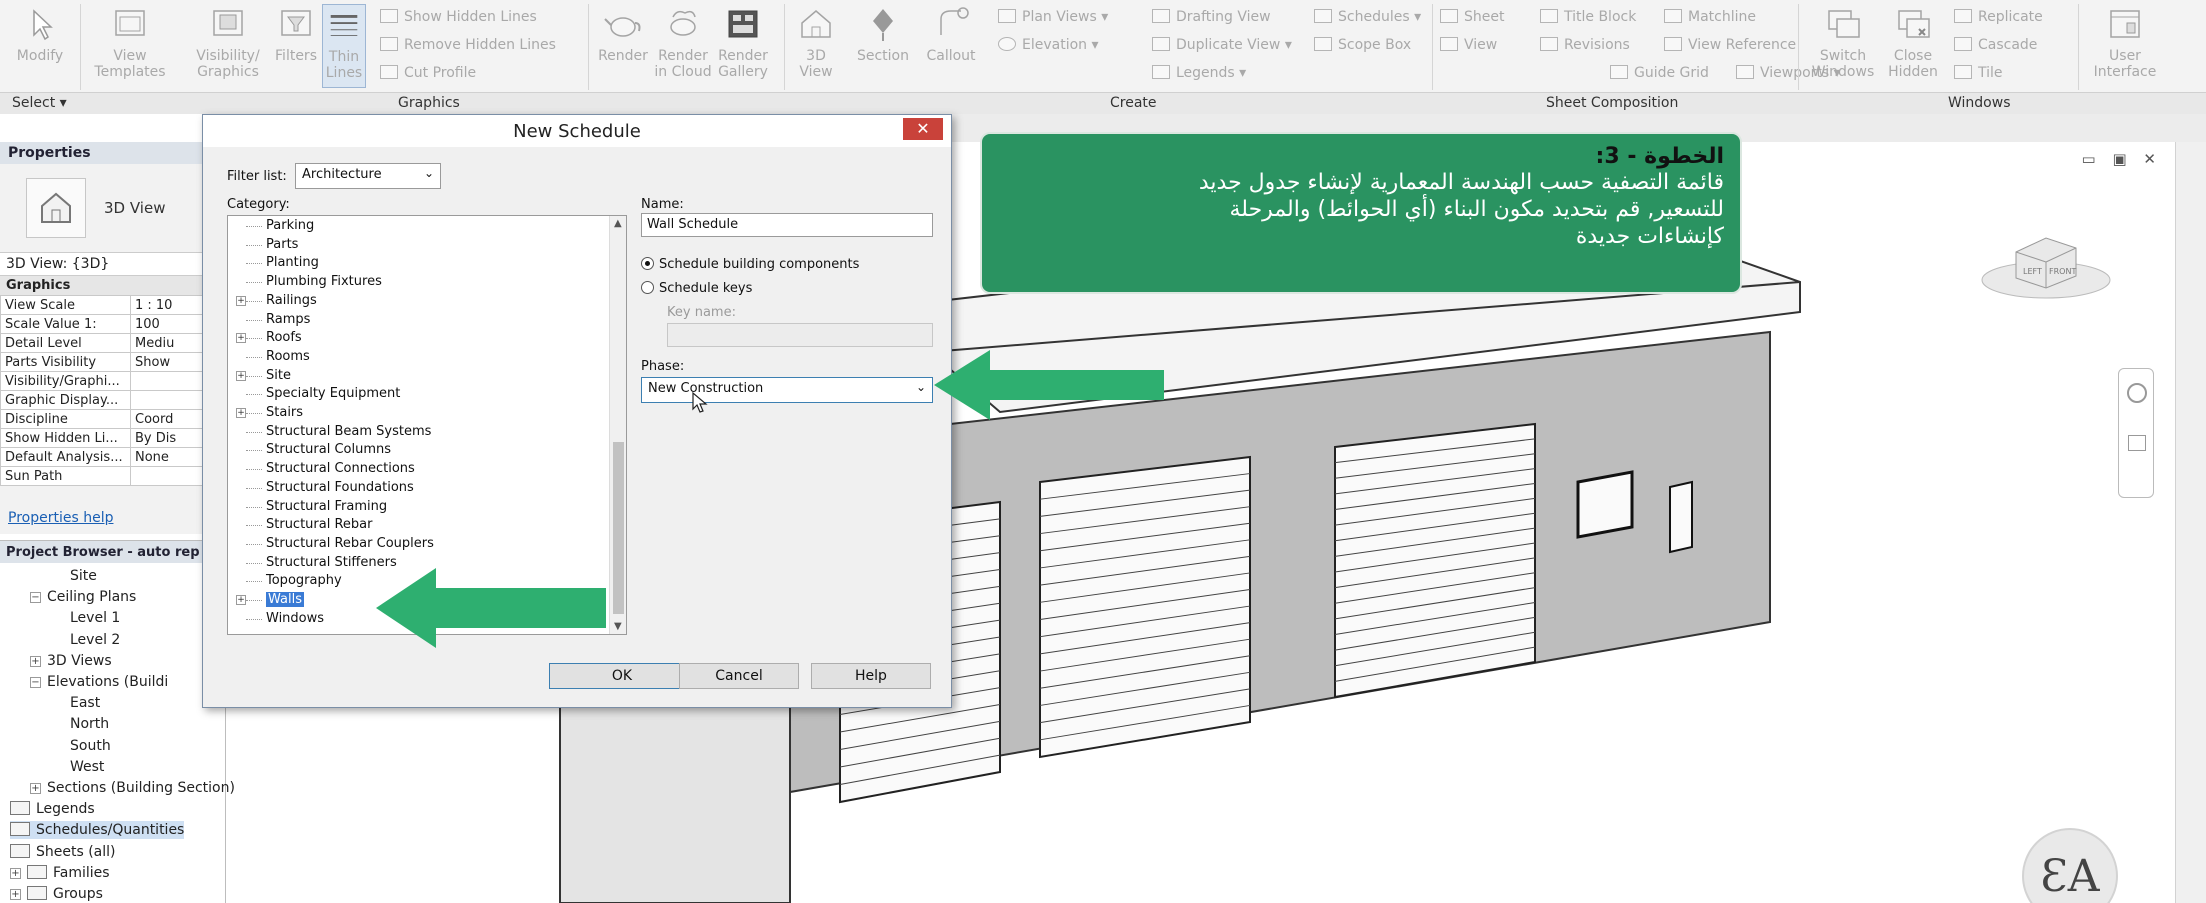  Describe the element at coordinates (112, 208) in the screenshot. I see `type-selector: 3D View` at that location.